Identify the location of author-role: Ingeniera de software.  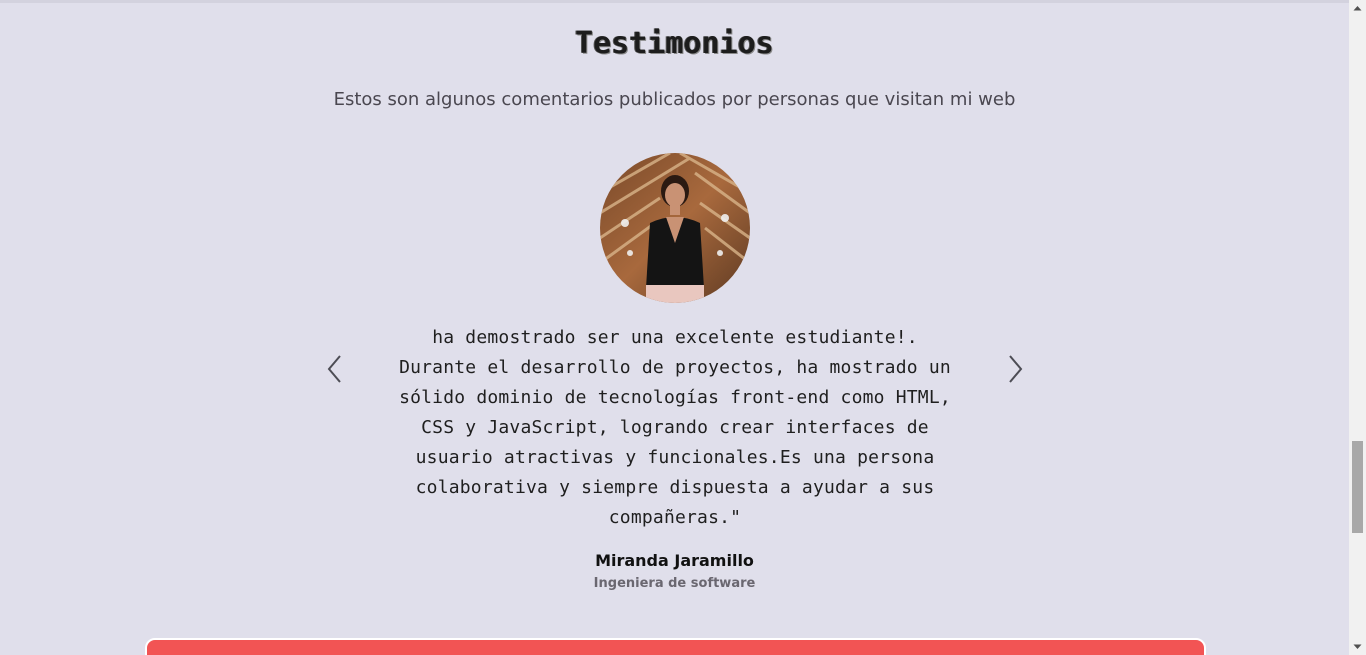
(674, 583).